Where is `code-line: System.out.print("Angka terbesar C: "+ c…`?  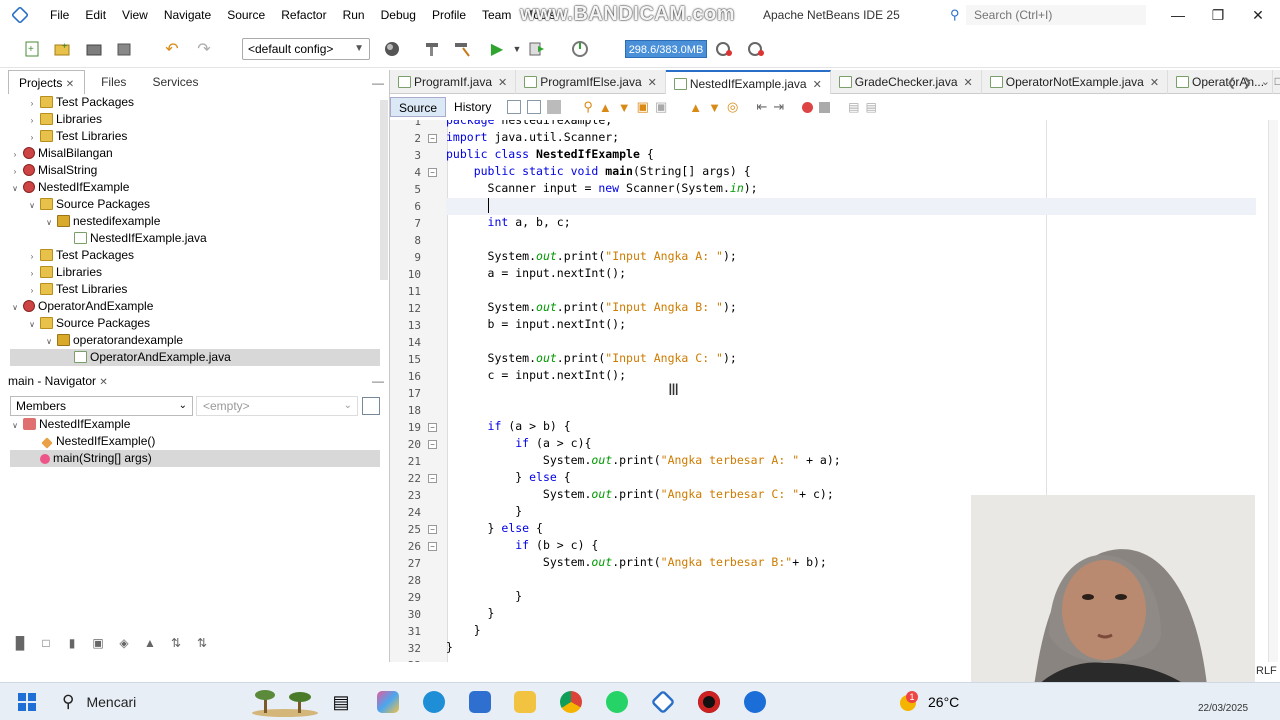
code-line: System.out.print("Angka terbesar C: "+ c… is located at coordinates (640, 495).